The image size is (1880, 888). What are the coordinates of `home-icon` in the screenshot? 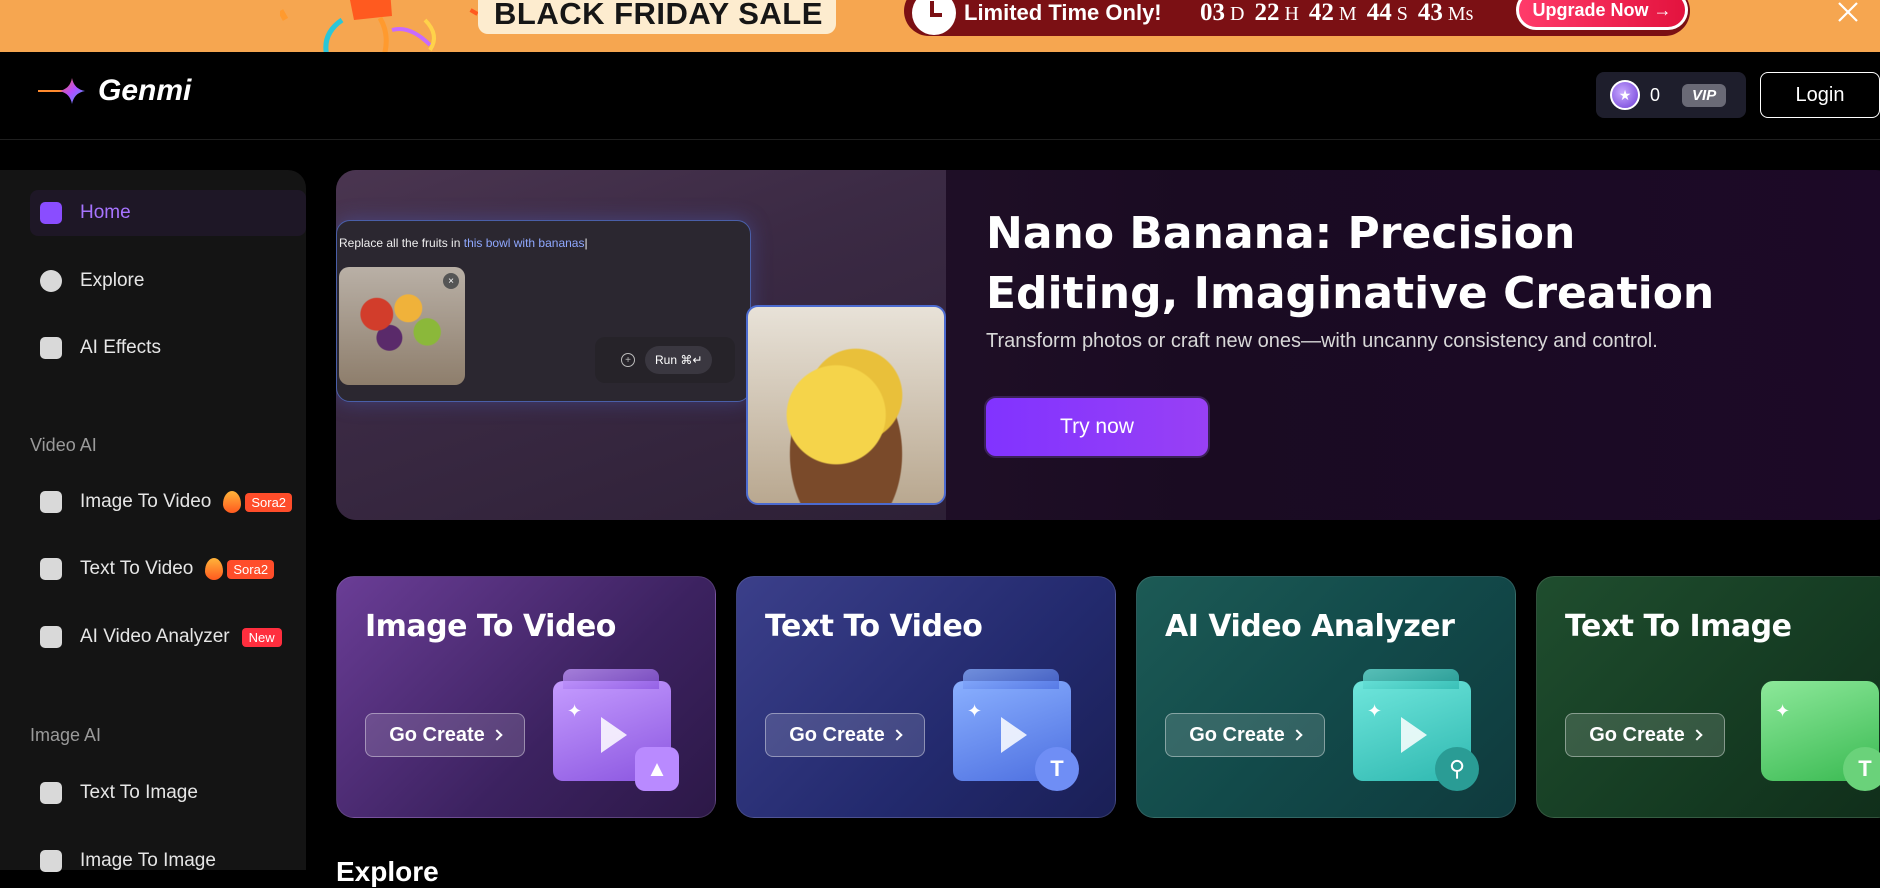 It's located at (51, 213).